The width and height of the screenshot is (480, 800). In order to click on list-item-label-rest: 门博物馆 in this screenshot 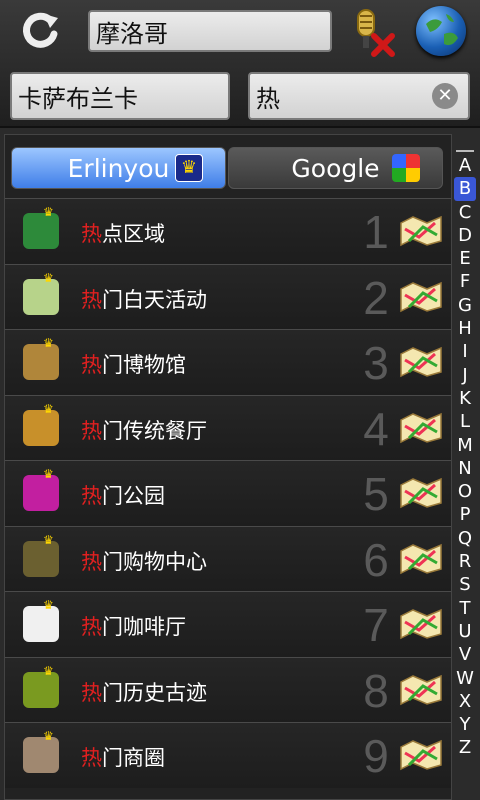, I will do `click(144, 365)`.